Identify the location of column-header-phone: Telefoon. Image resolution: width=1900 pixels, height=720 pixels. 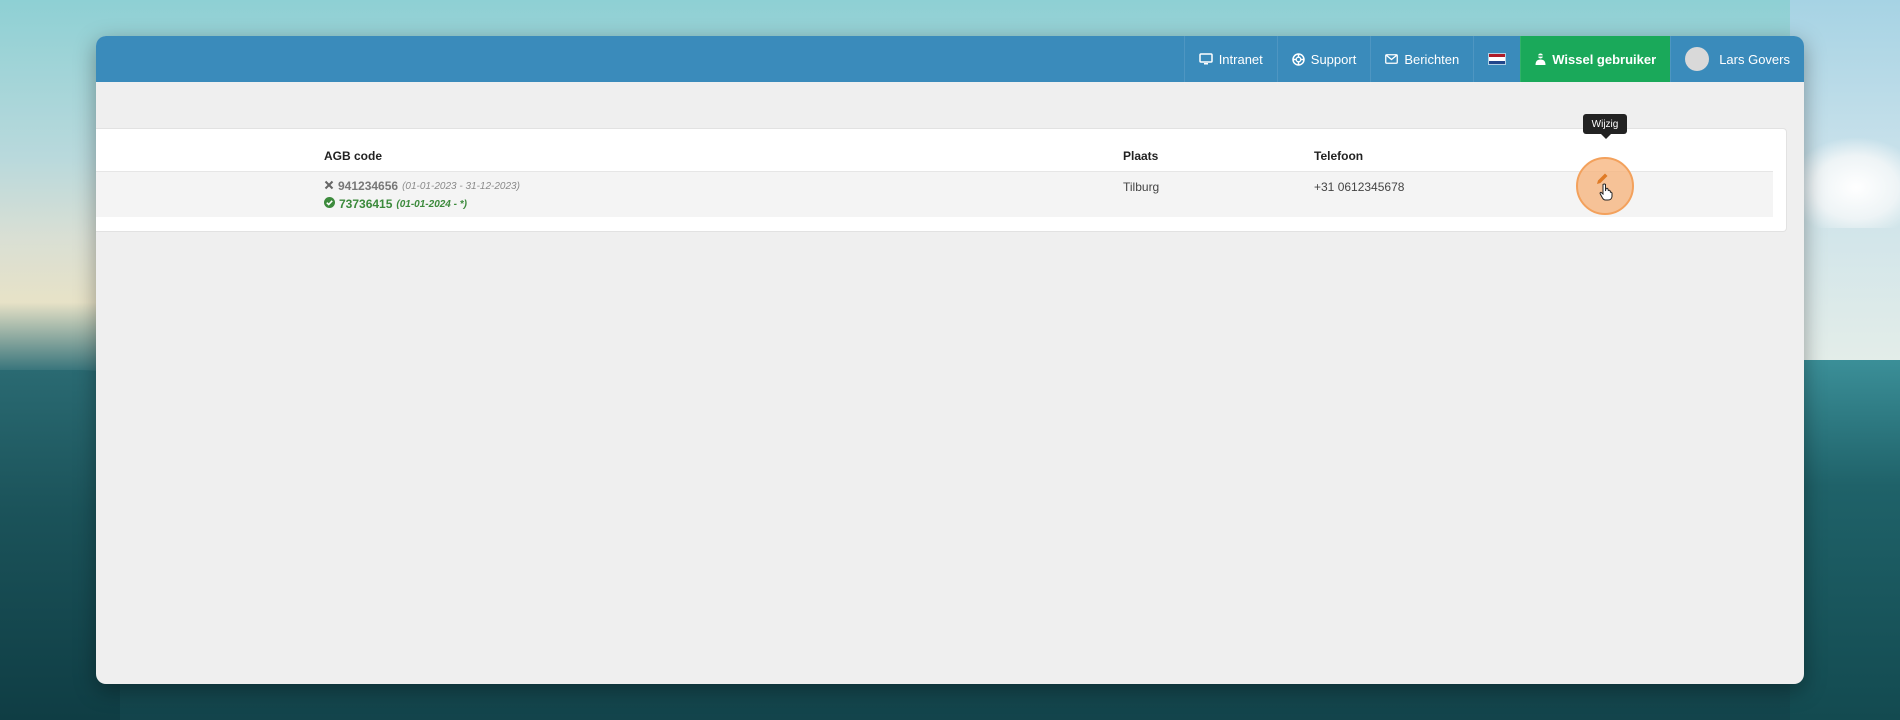
(1339, 156).